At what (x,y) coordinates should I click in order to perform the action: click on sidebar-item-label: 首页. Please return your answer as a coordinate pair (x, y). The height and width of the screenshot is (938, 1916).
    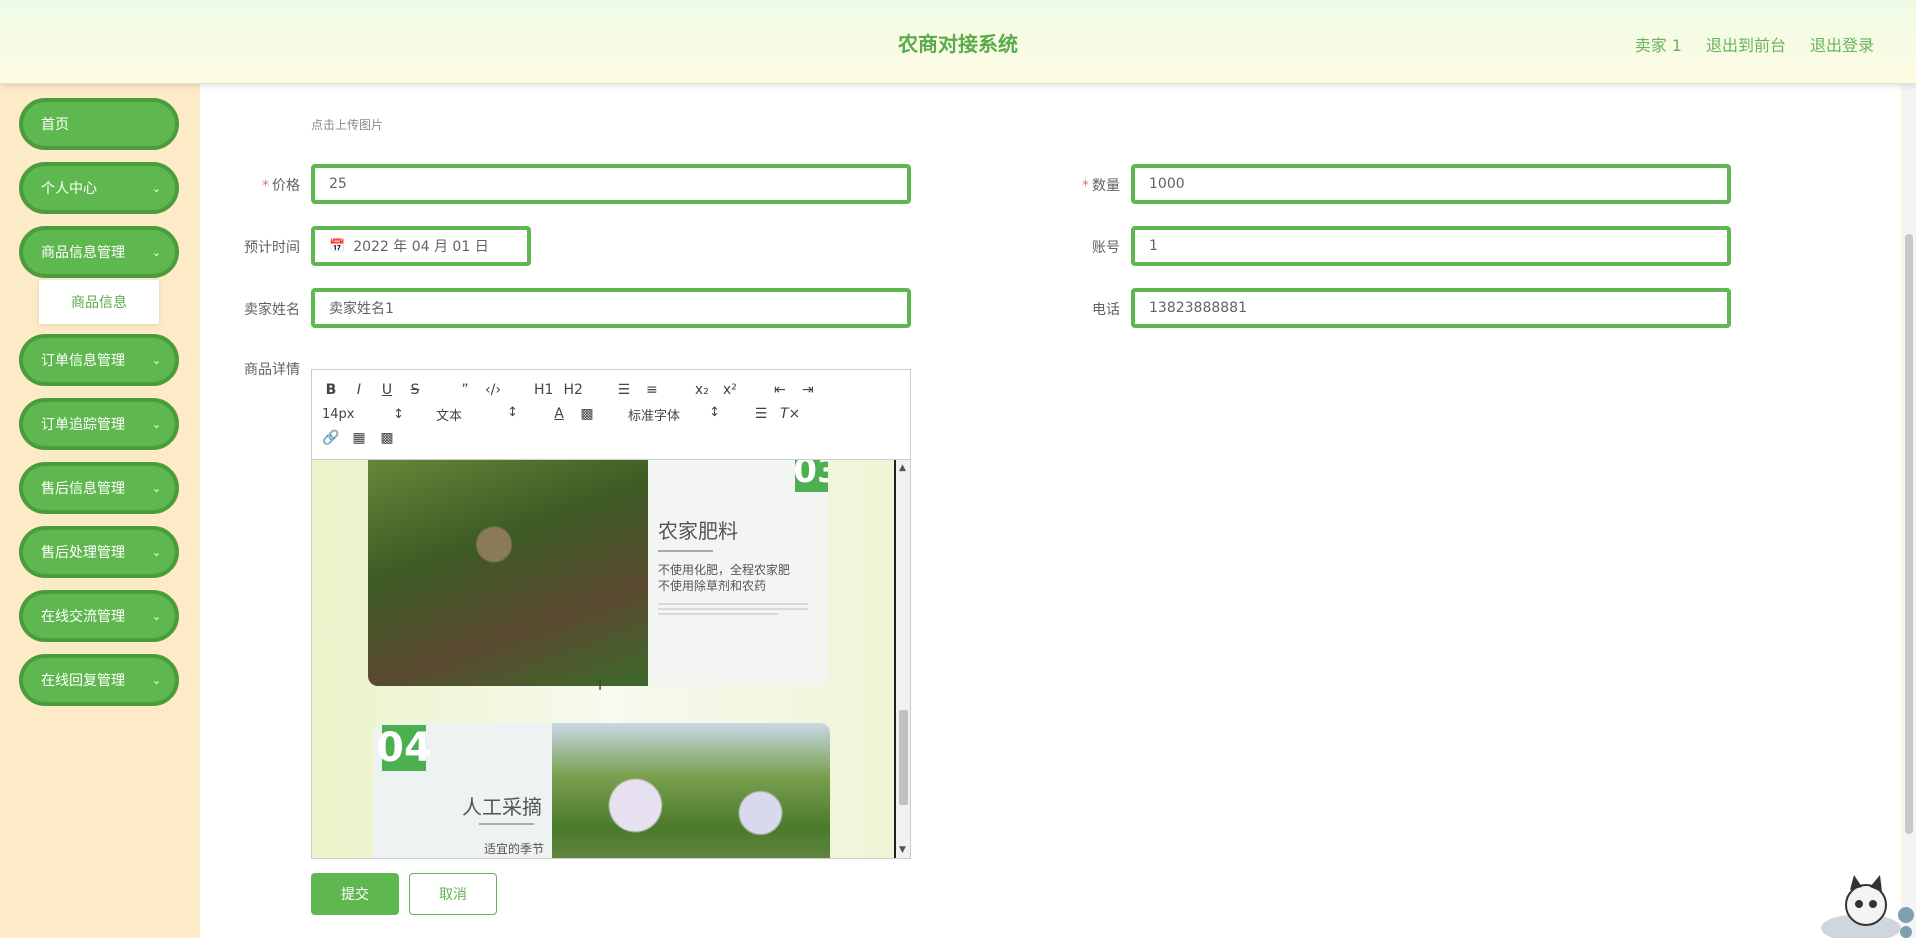
    Looking at the image, I should click on (55, 125).